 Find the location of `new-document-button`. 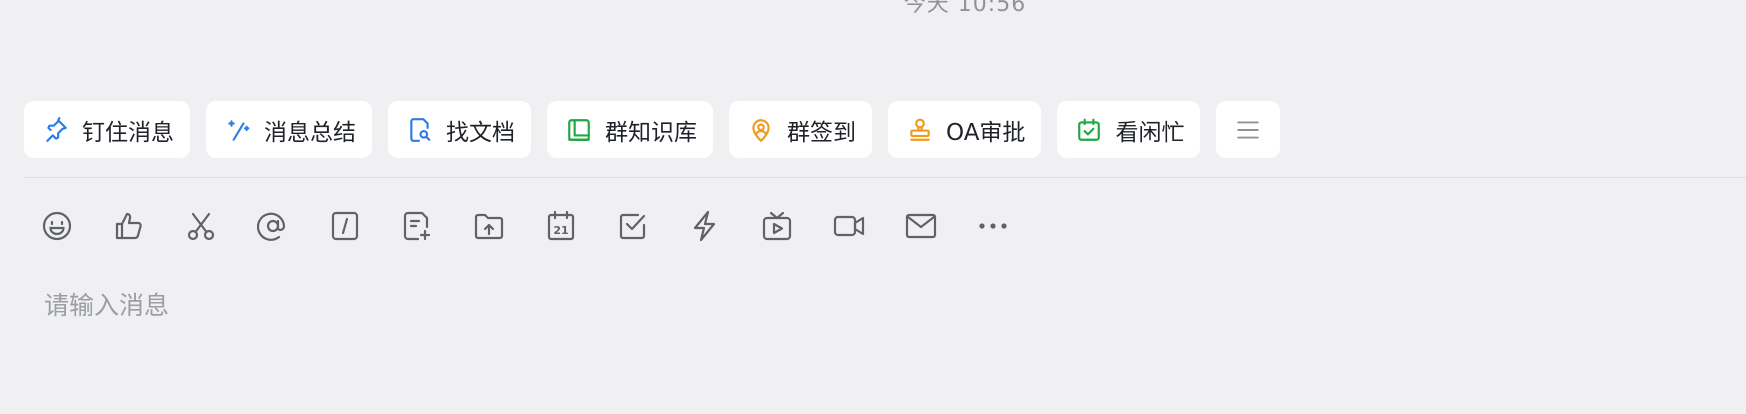

new-document-button is located at coordinates (417, 226).